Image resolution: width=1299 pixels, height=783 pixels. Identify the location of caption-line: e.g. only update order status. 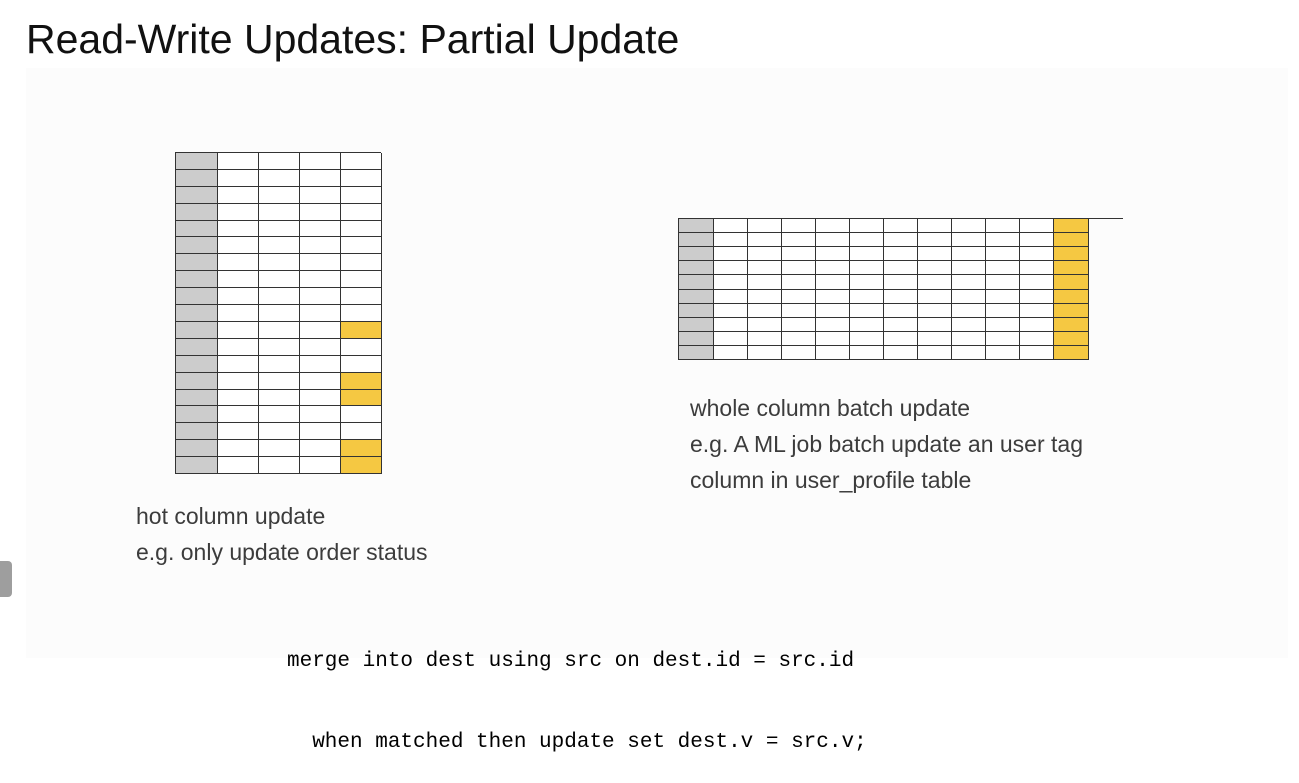
(282, 552).